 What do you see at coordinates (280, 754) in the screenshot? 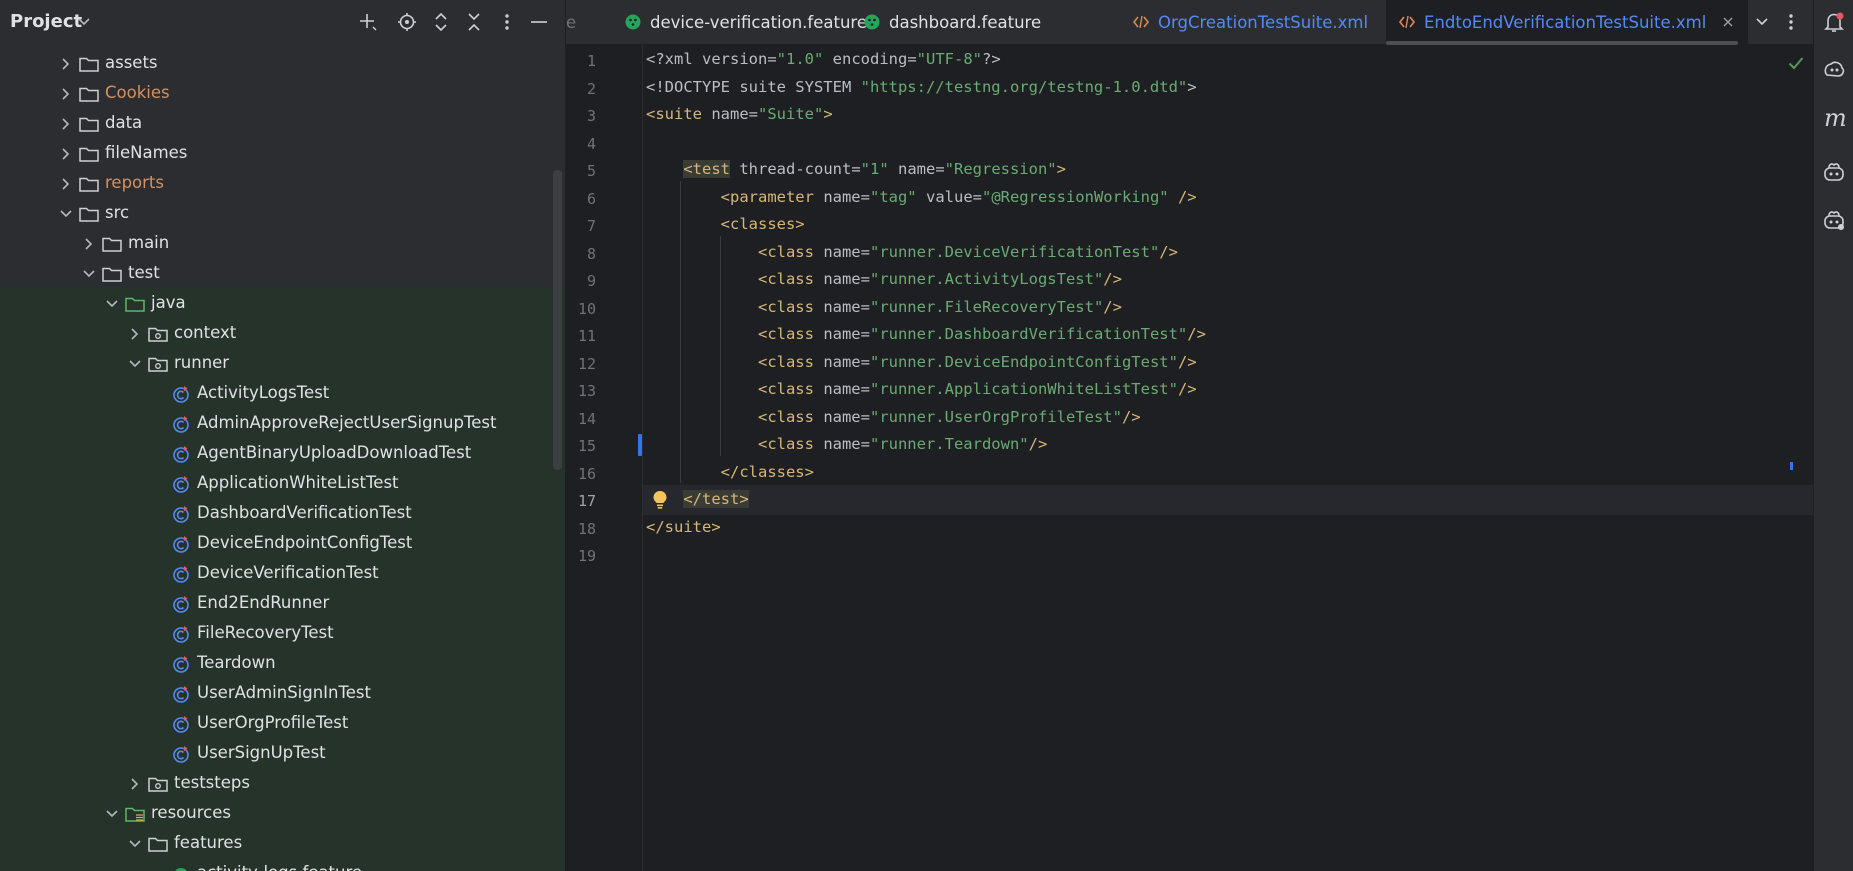
I see `tree-item-usersignuptest: UserSignUpTest` at bounding box center [280, 754].